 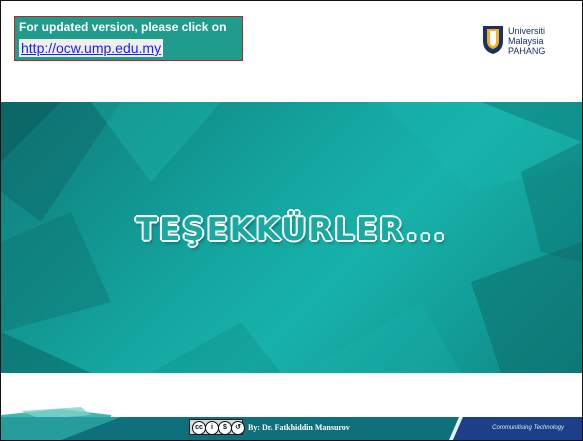 What do you see at coordinates (217, 427) in the screenshot?
I see `cc-by-nc-sa-icon: cc i $ ↺` at bounding box center [217, 427].